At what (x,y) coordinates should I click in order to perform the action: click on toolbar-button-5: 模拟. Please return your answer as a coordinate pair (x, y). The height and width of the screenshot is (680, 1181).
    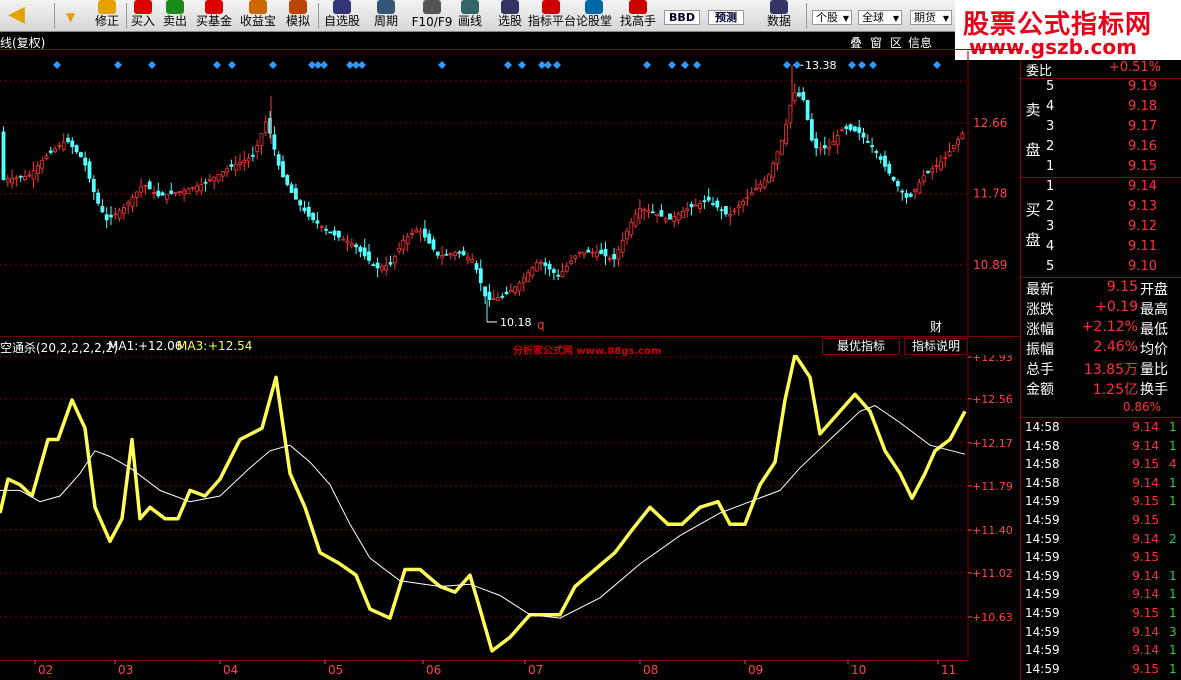
    Looking at the image, I should click on (298, 16).